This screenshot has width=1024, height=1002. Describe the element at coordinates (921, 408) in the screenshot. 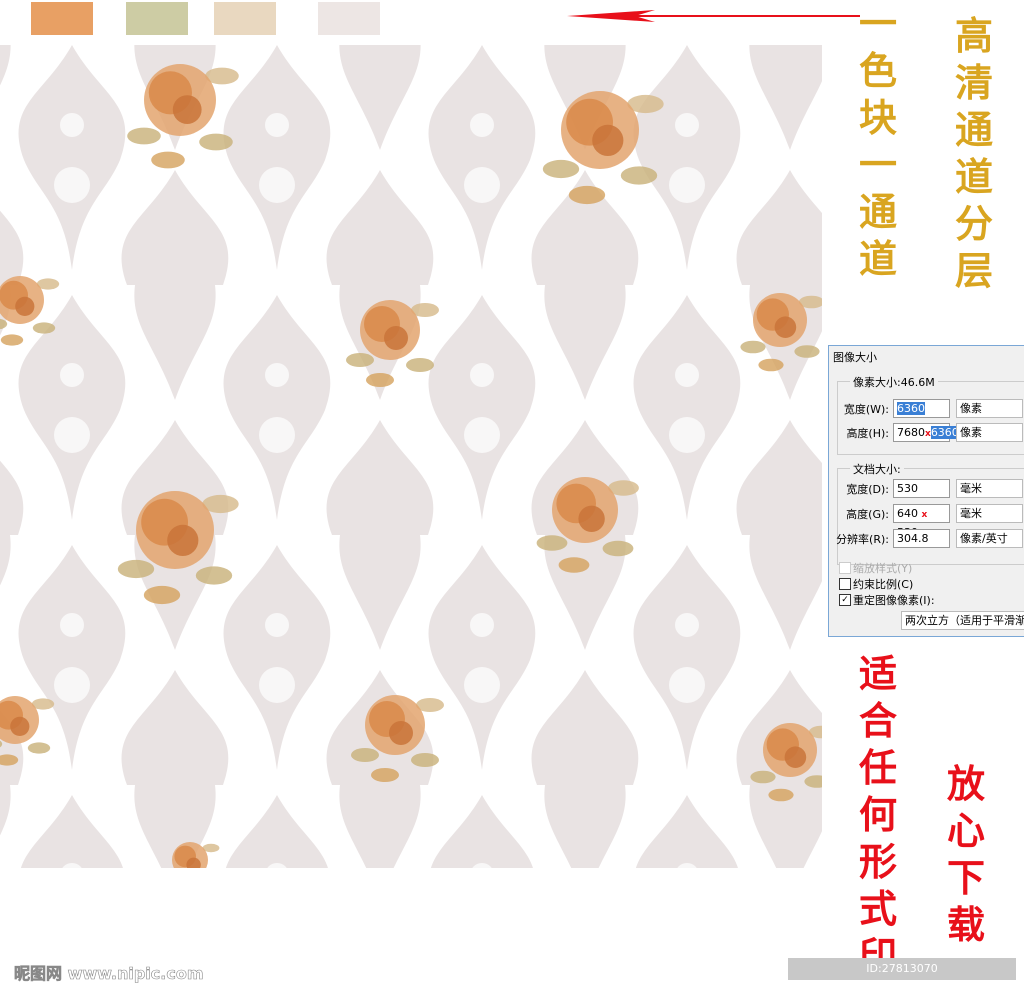

I see `width-input: 6360` at that location.